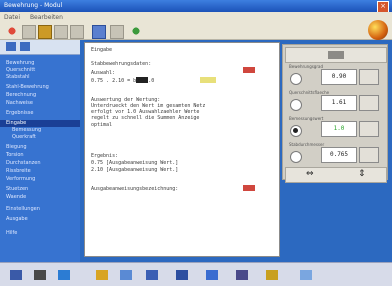 This screenshot has height=286, width=392. What do you see at coordinates (25, 46) in the screenshot?
I see `tree-icon` at bounding box center [25, 46].